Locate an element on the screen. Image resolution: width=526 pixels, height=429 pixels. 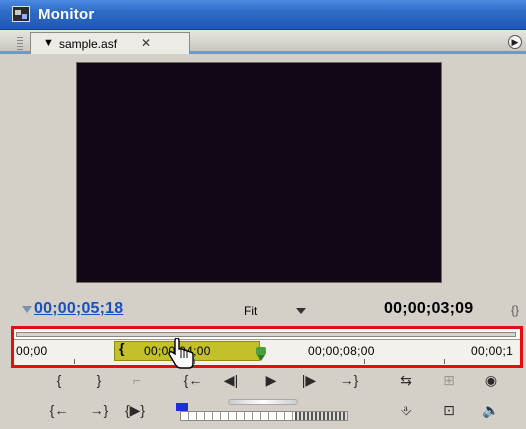
step-back-button: ◀| is located at coordinates (231, 380).